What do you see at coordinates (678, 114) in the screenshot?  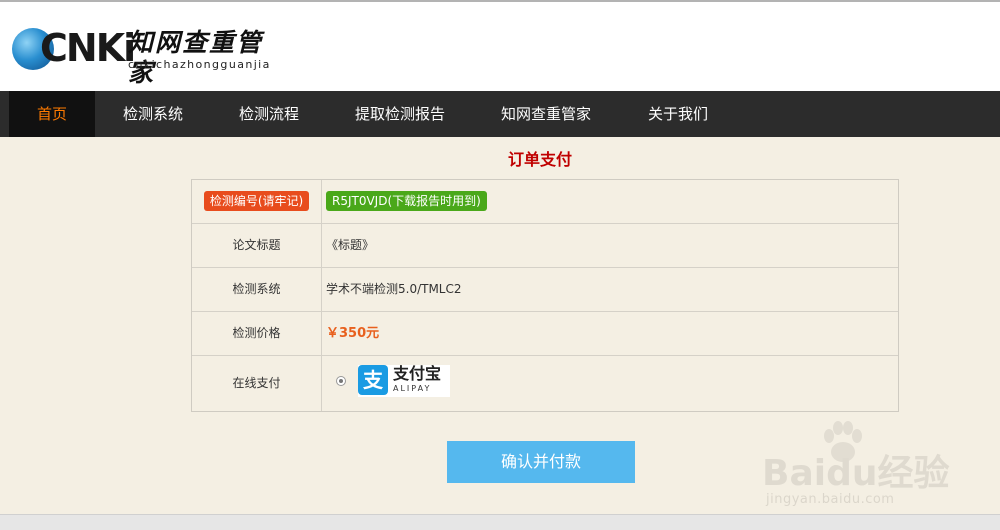 I see `nav-item-about-us: 关于我们` at bounding box center [678, 114].